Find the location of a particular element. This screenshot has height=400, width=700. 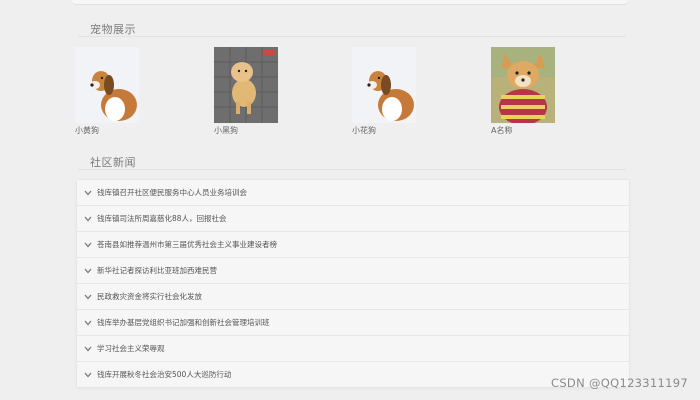

news-title: 学习社会主义荣辱观 is located at coordinates (131, 348).